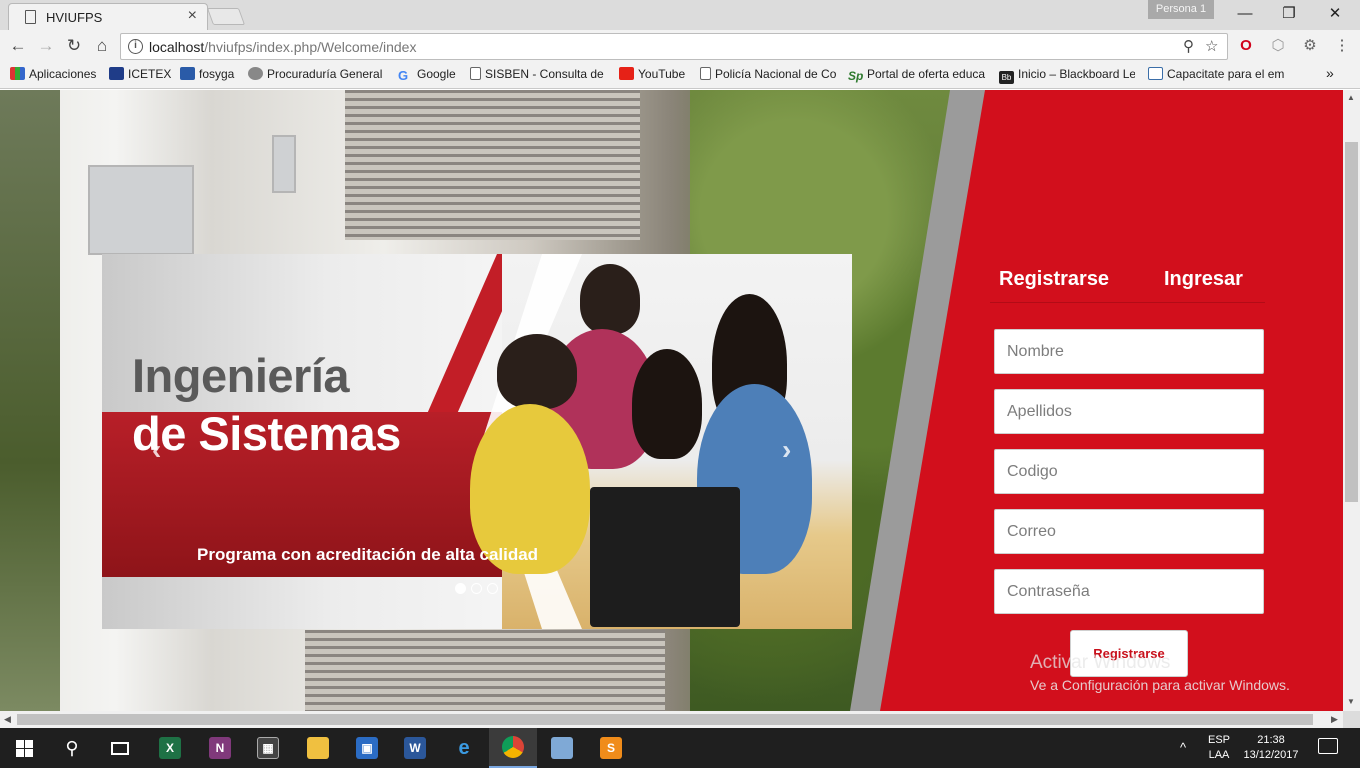 This screenshot has width=1360, height=768. I want to click on maximize-button: ❐, so click(1289, 14).